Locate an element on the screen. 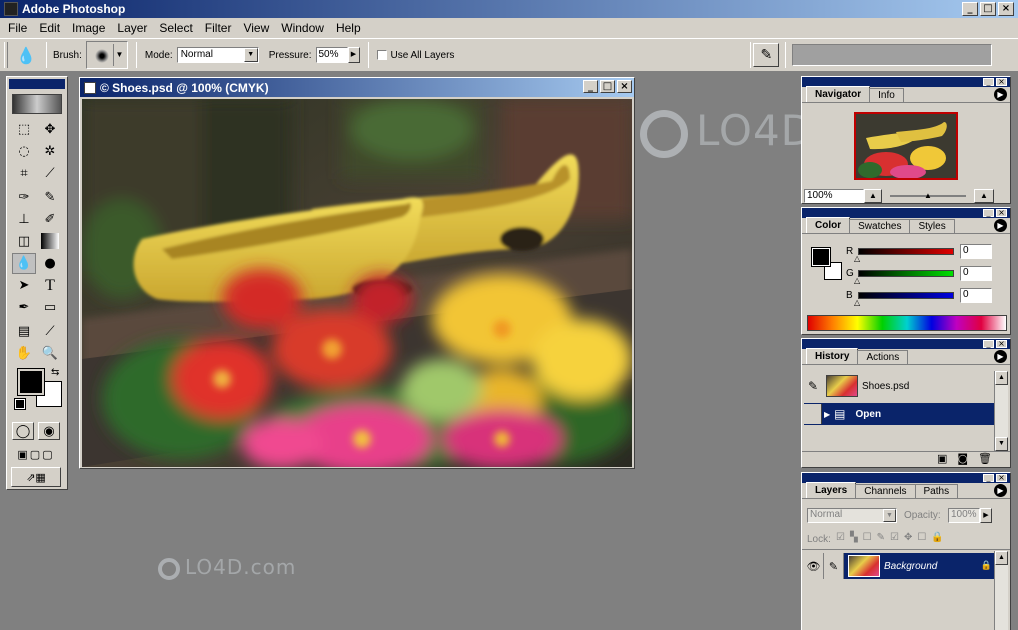 This screenshot has height=630, width=1018. tab-navigator: Navigator is located at coordinates (838, 94).